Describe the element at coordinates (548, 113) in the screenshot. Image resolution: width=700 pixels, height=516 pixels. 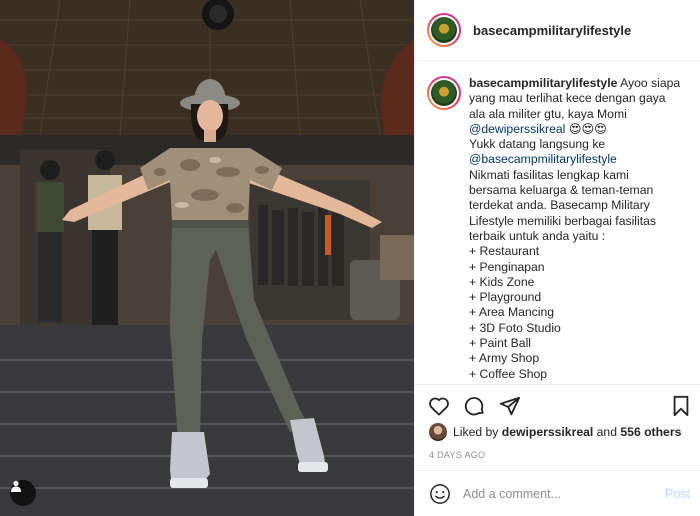
I see `caption-line: ala ala militer gtu, kaya Momi` at that location.